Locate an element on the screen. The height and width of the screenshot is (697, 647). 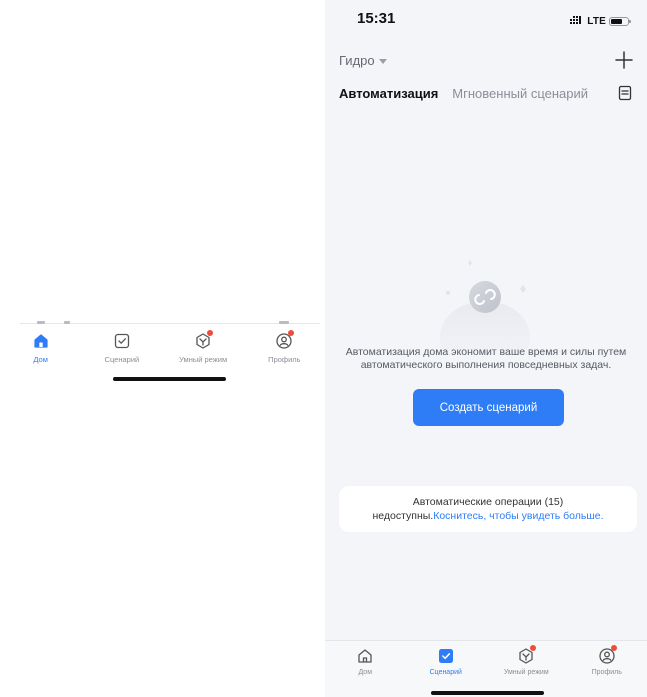
plus-icon is located at coordinates (624, 60).